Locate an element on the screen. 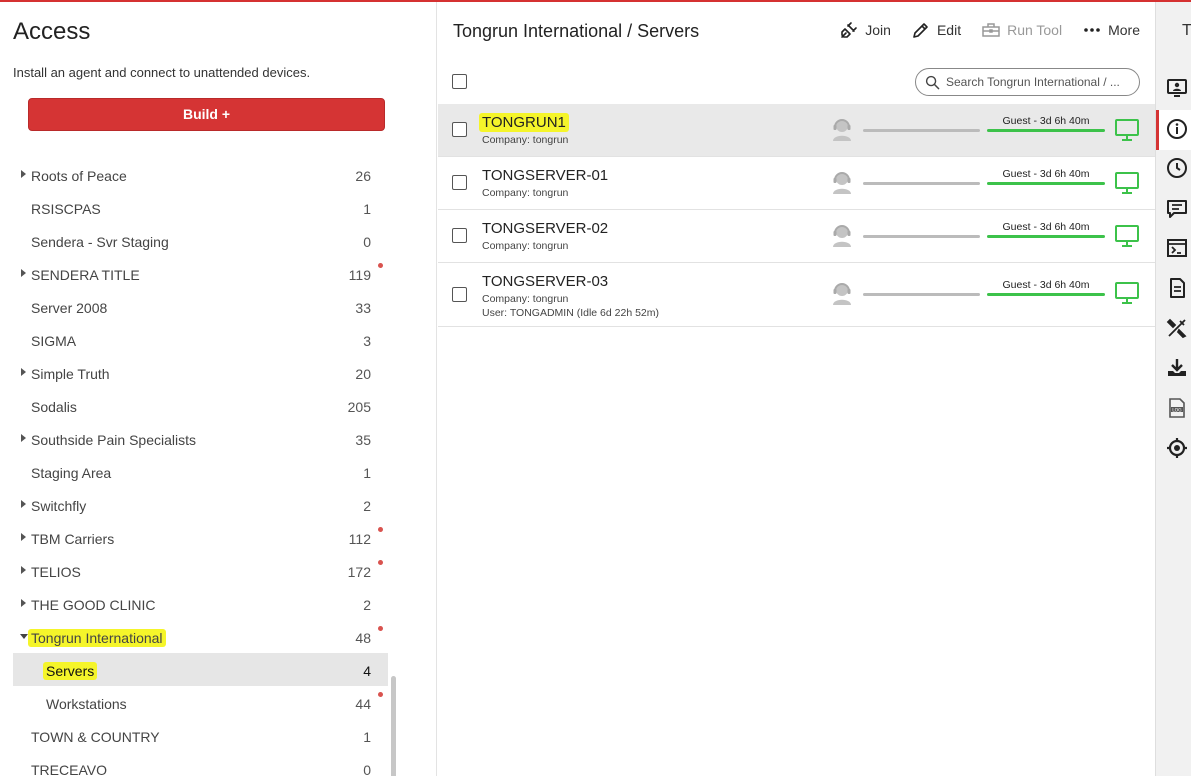 Image resolution: width=1191 pixels, height=776 pixels. session-name: TONGRUN1 is located at coordinates (524, 122).